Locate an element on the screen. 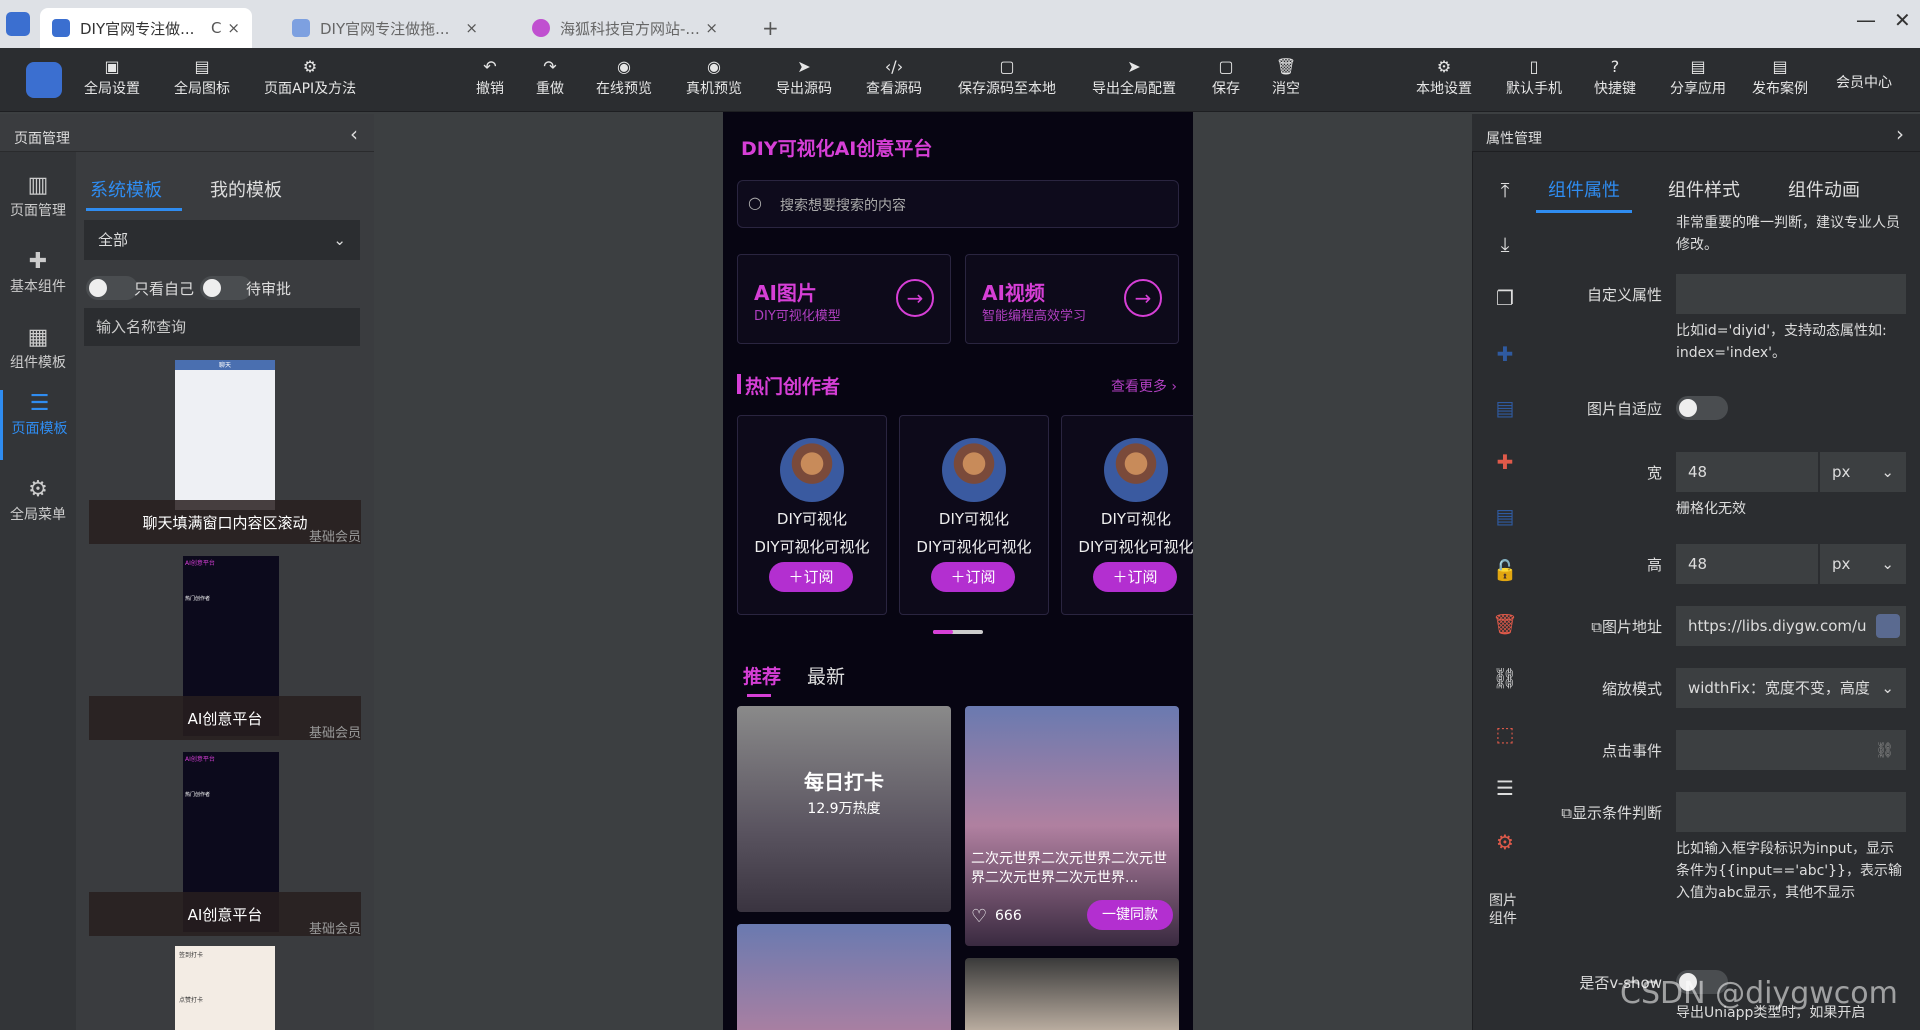  clear-button: 🗑 消空 is located at coordinates (1286, 78).